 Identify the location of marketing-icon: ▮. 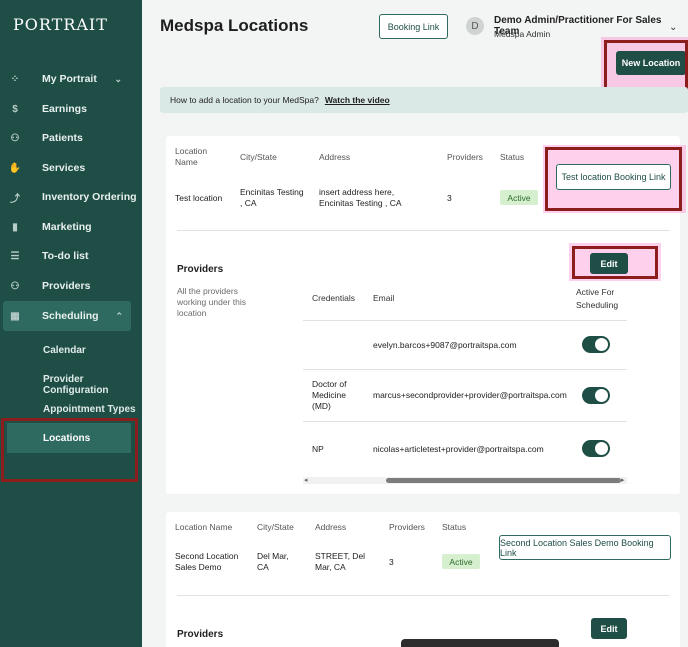
(15, 227).